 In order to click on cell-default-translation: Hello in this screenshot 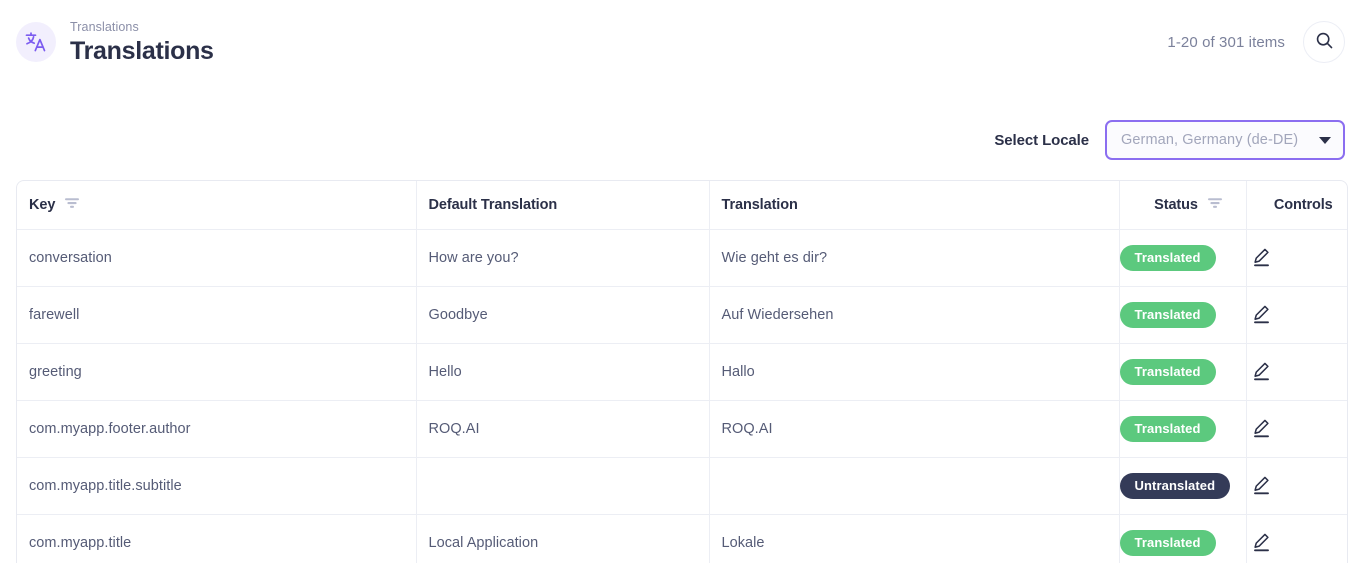, I will do `click(563, 372)`.